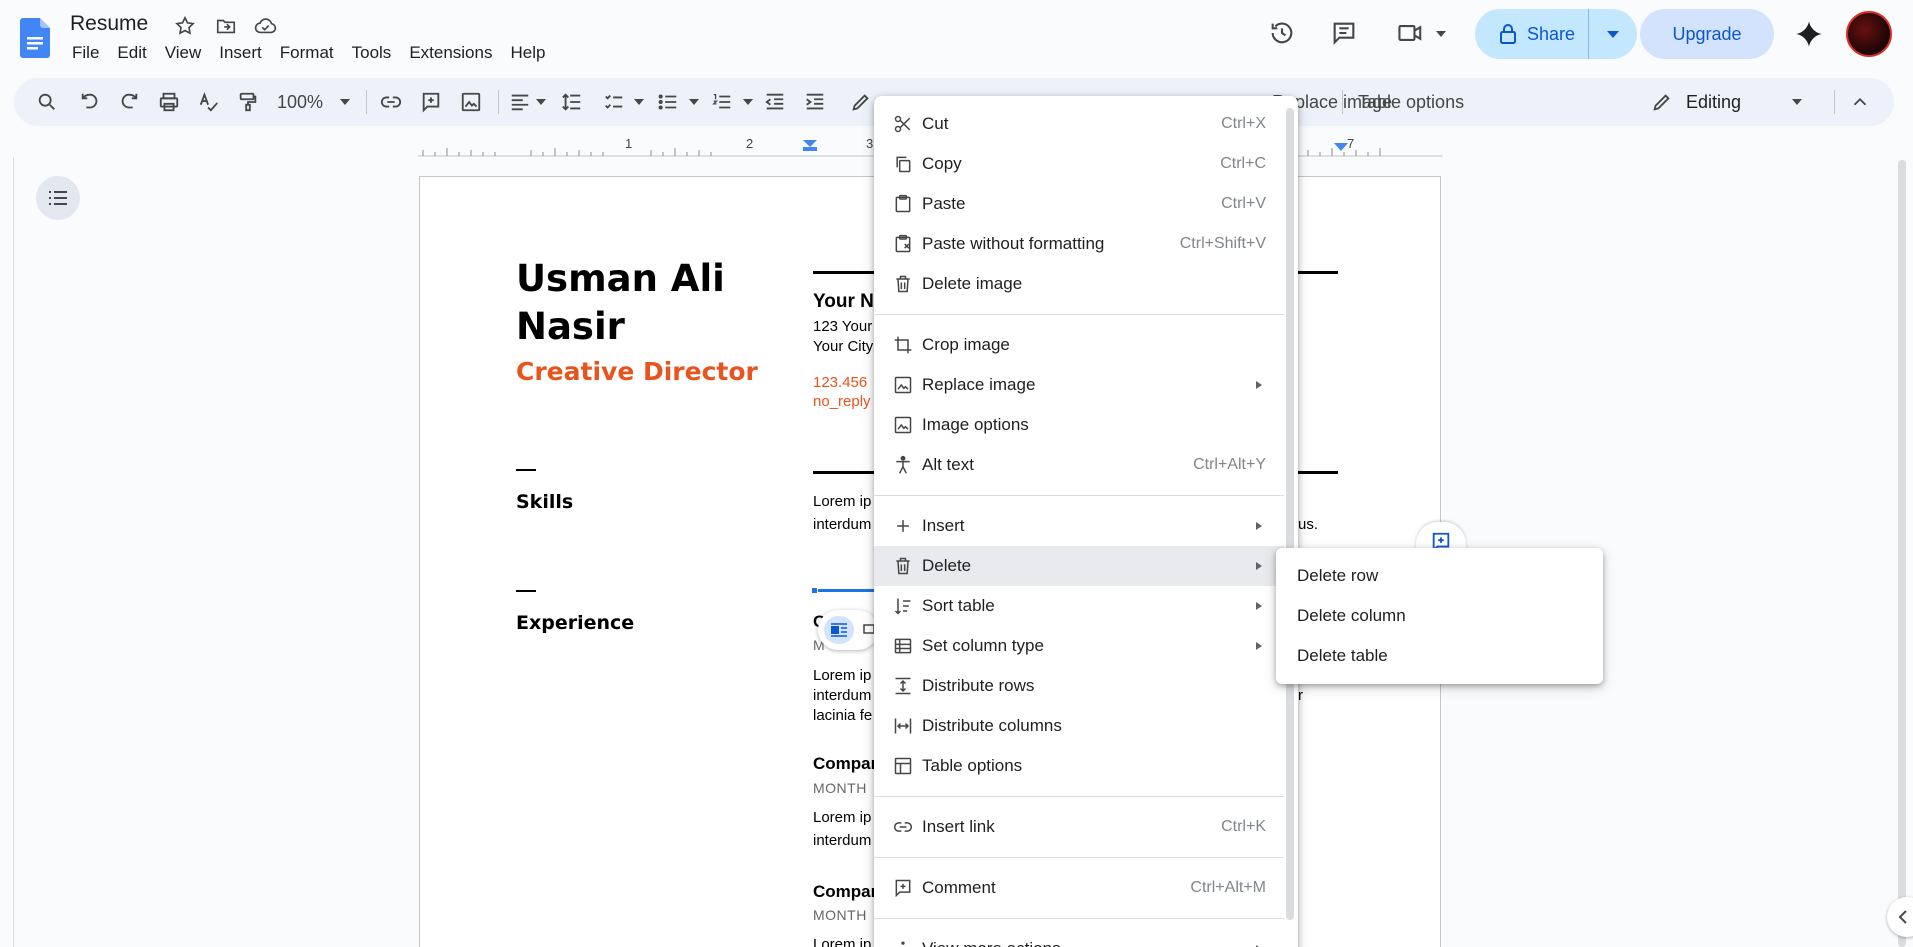  What do you see at coordinates (1229, 464) in the screenshot?
I see `menu-item-shortcut: Ctrl+Alt+Y` at bounding box center [1229, 464].